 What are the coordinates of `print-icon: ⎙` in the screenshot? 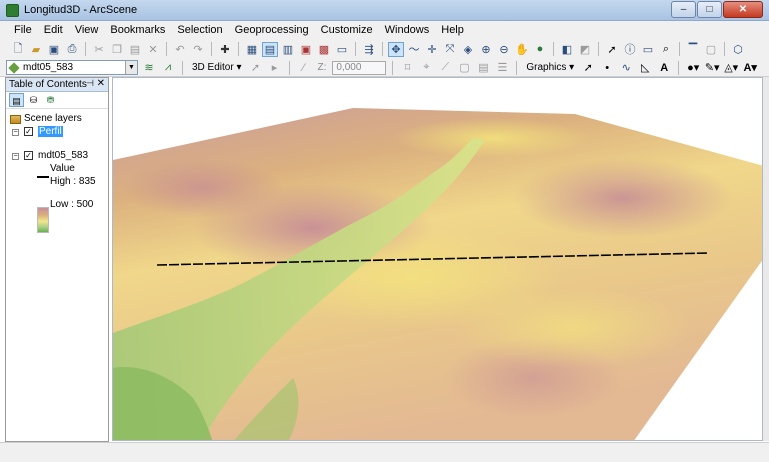 It's located at (72, 49).